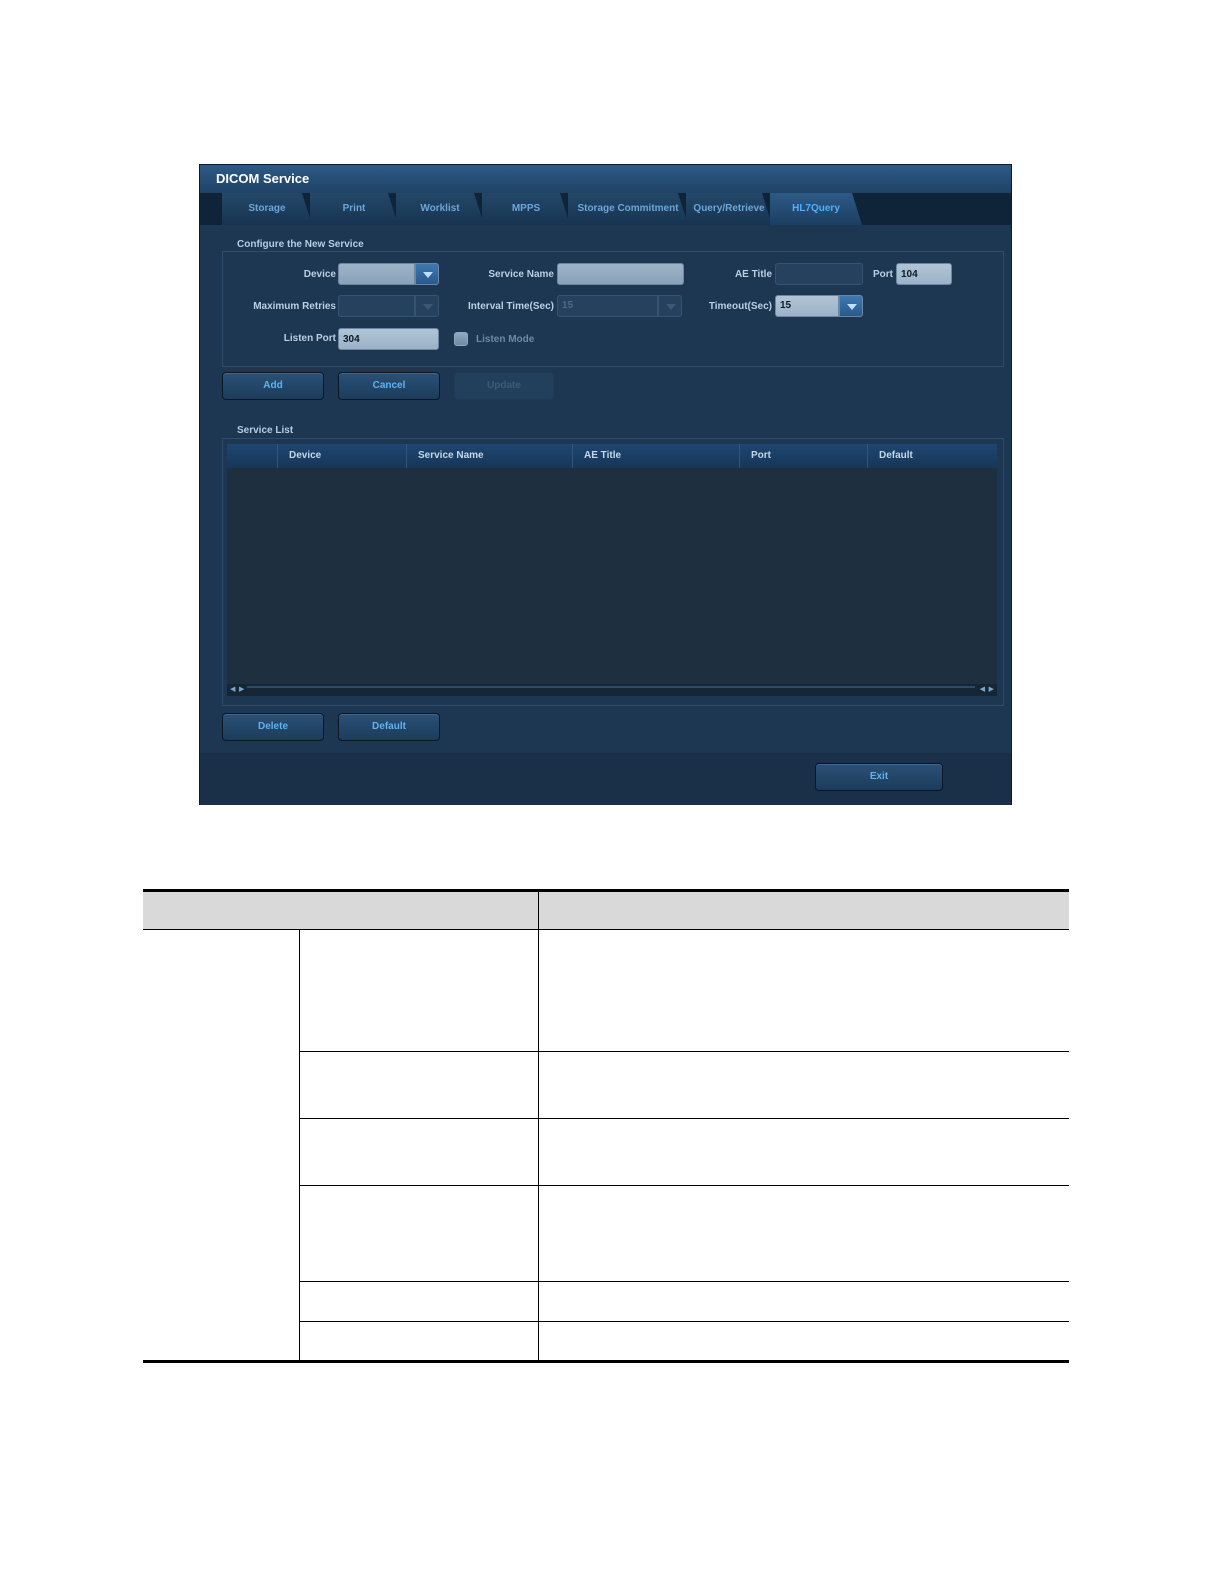 This screenshot has width=1224, height=1584. I want to click on column-header-ae-title: AE Title, so click(655, 456).